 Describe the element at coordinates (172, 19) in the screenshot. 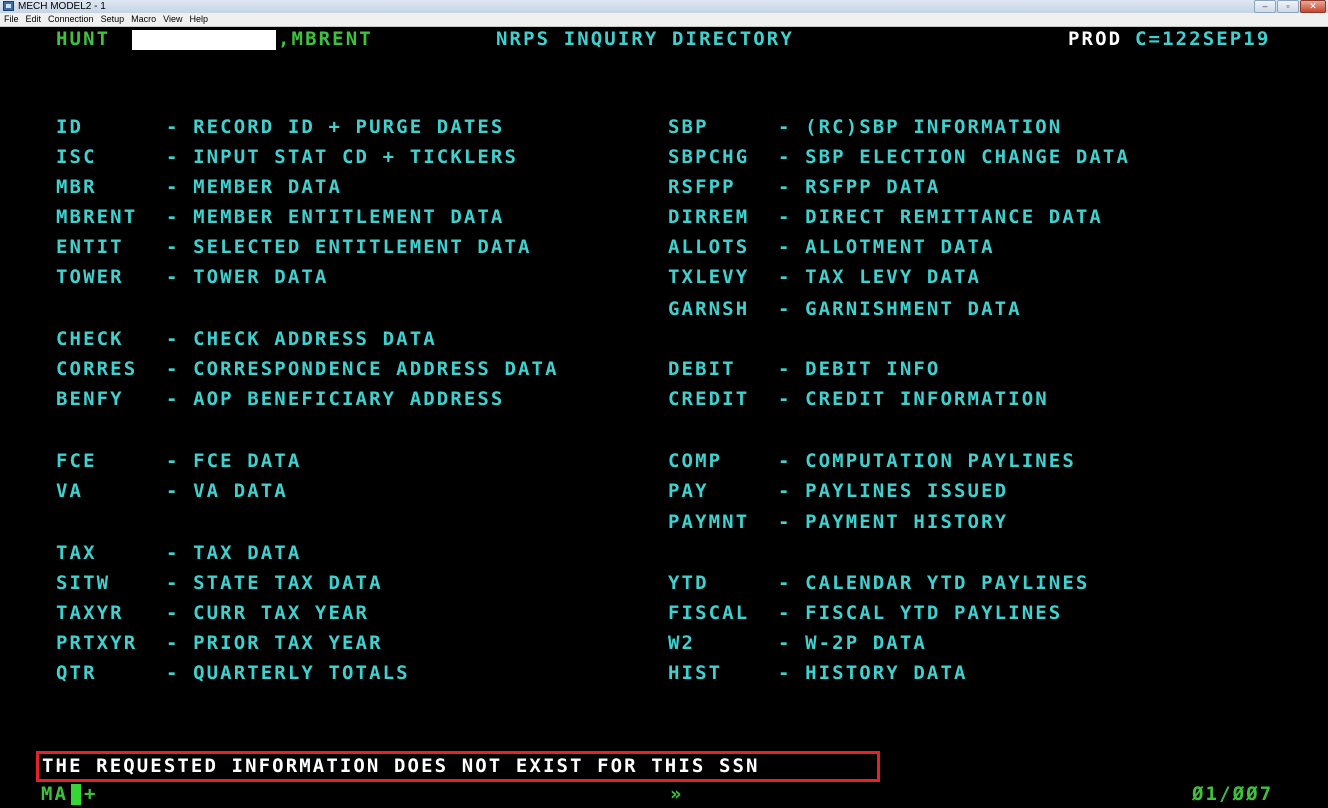

I see `menu-view: View` at that location.